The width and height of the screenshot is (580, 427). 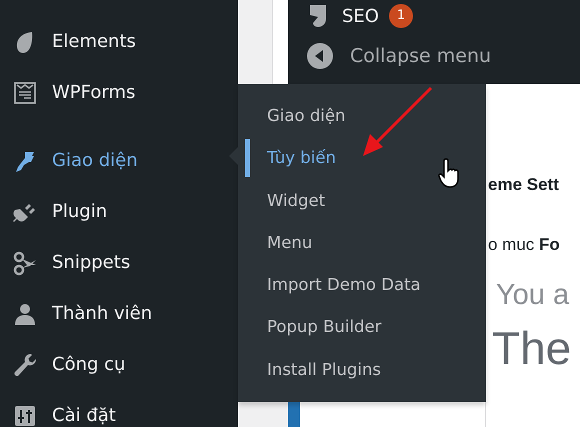 What do you see at coordinates (320, 56) in the screenshot?
I see `collapse-icon` at bounding box center [320, 56].